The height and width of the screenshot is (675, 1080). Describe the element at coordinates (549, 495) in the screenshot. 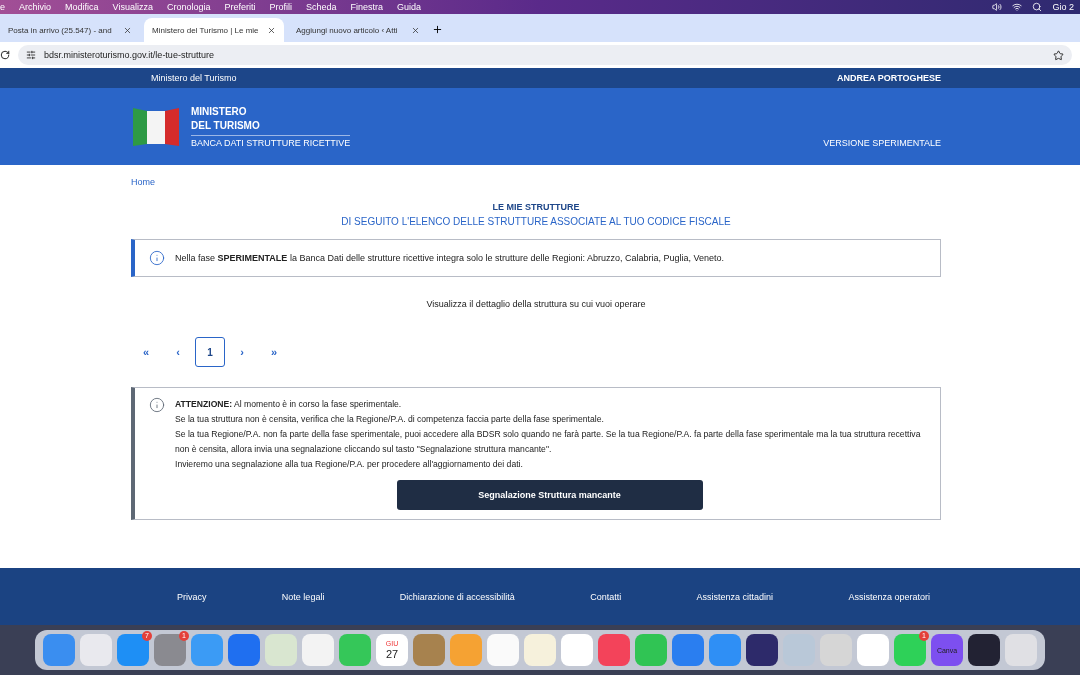

I see `report-missing-button: Segnalazione Struttura mancante` at that location.